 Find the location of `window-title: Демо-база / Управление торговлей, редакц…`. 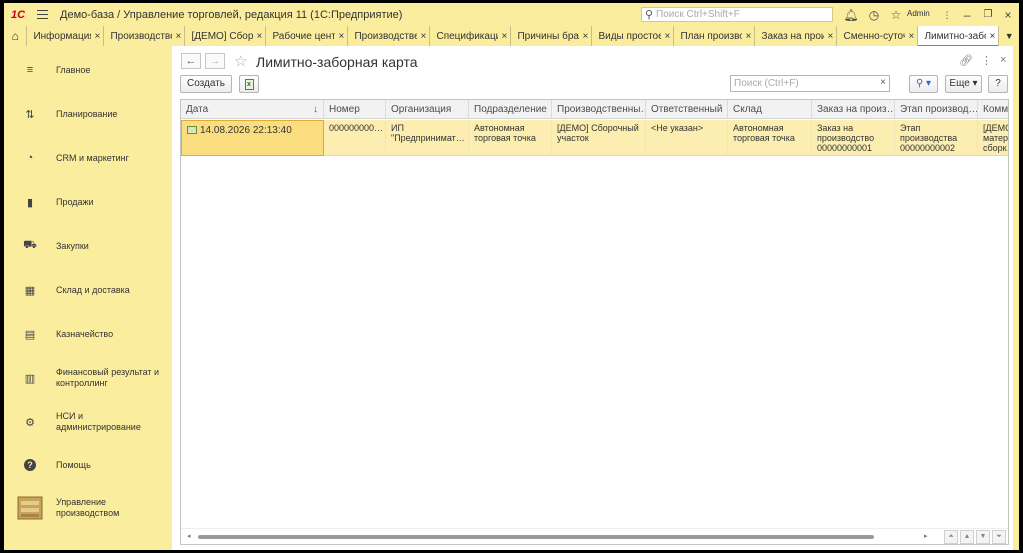

window-title: Демо-база / Управление торговлей, редакц… is located at coordinates (231, 14).